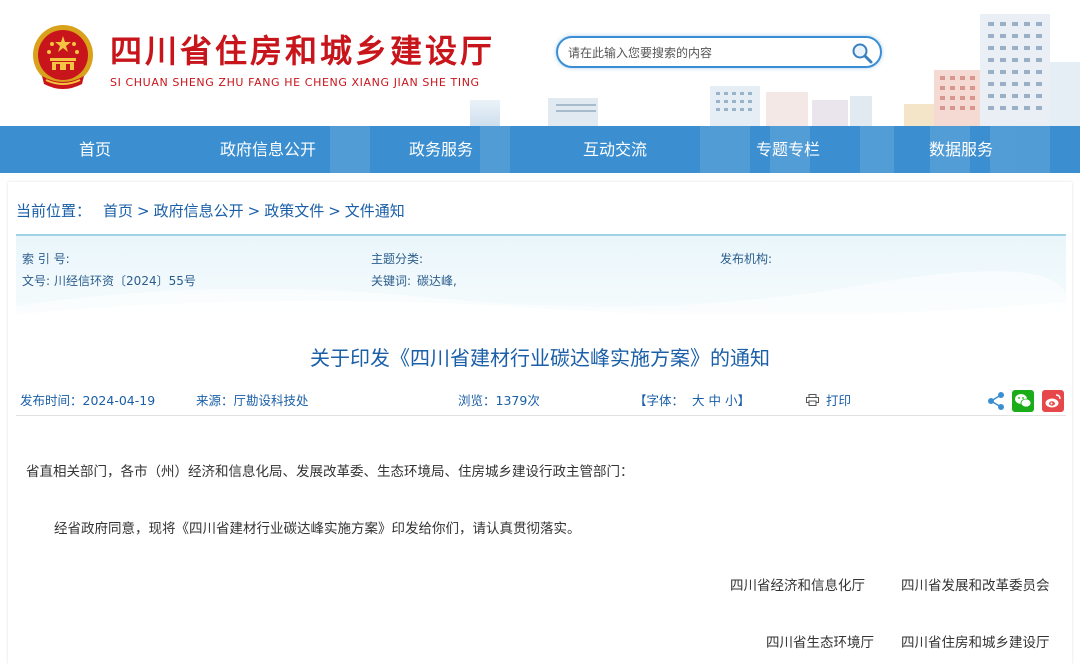  I want to click on printer-icon, so click(812, 400).